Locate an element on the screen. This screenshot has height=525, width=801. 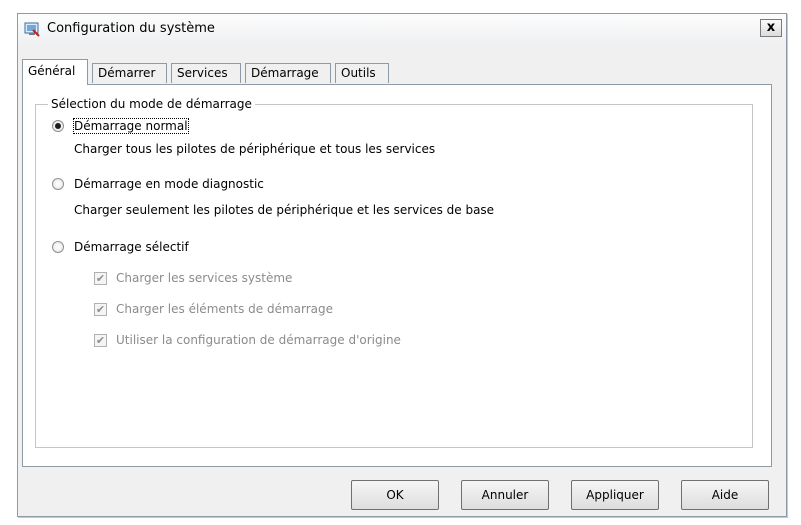
cancel-button: Annuler is located at coordinates (505, 495).